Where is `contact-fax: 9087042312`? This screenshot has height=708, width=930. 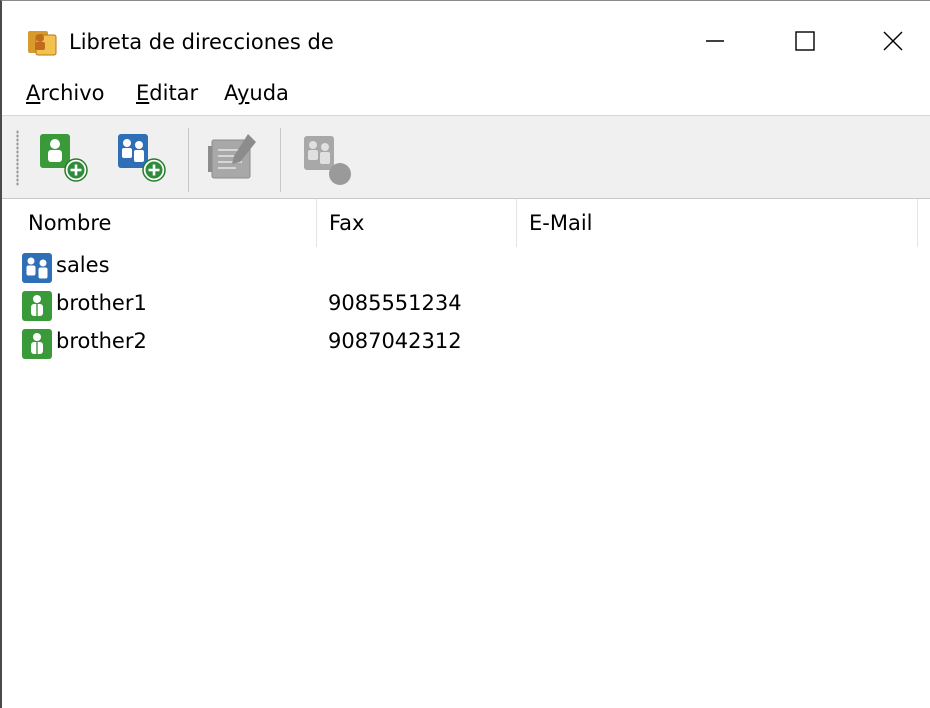 contact-fax: 9087042312 is located at coordinates (395, 341).